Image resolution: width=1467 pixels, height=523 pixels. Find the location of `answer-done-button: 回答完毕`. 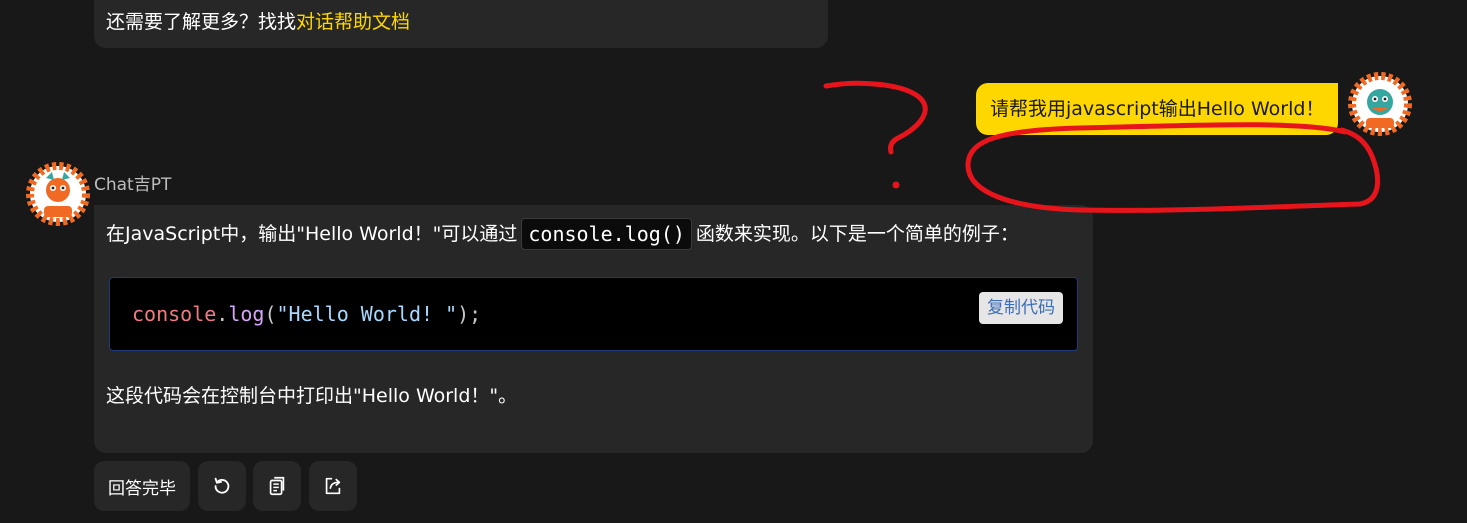

answer-done-button: 回答完毕 is located at coordinates (142, 486).